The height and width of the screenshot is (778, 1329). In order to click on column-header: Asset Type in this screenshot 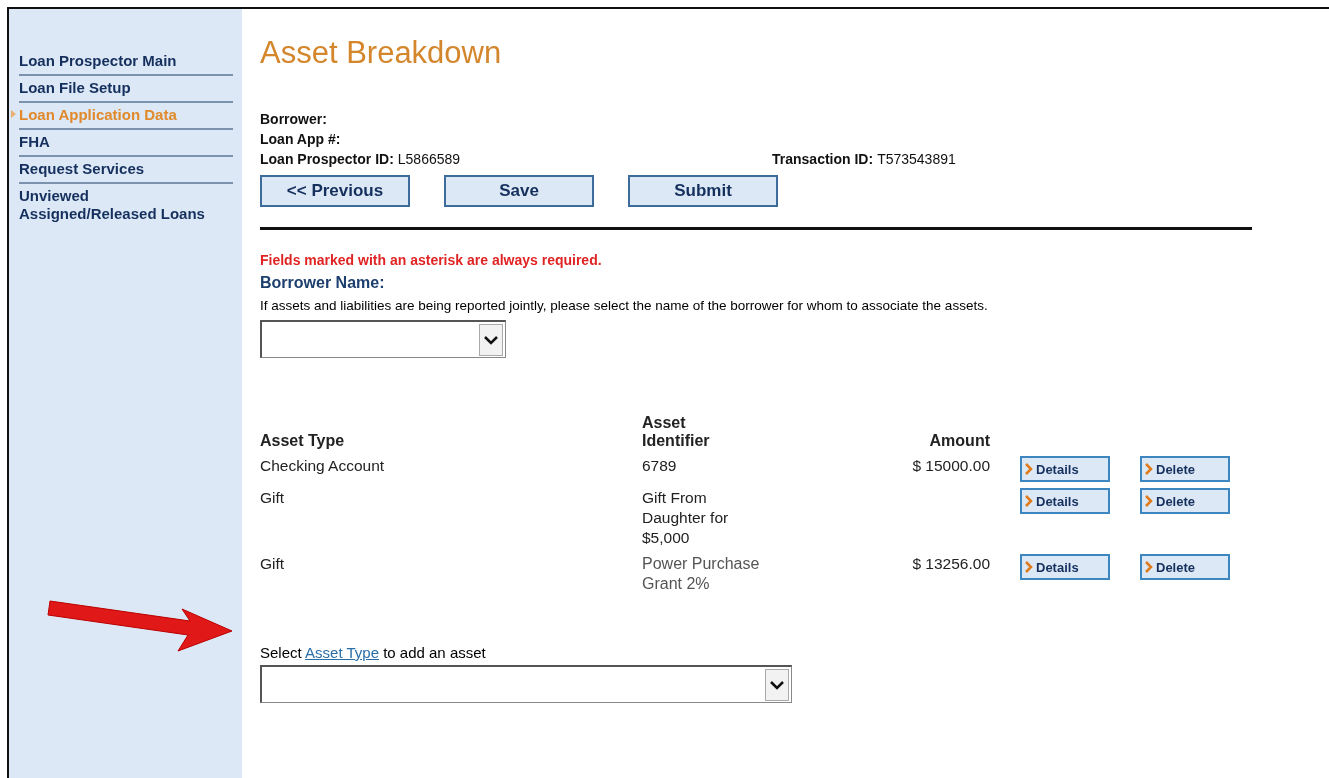, I will do `click(303, 441)`.